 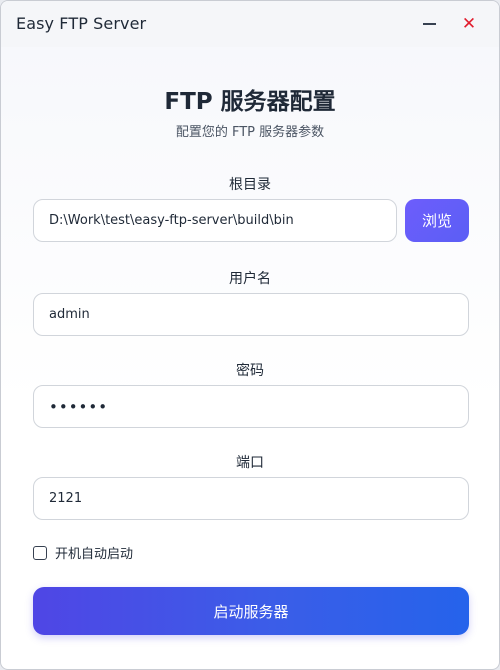 What do you see at coordinates (250, 279) in the screenshot?
I see `username-label: 用户名` at bounding box center [250, 279].